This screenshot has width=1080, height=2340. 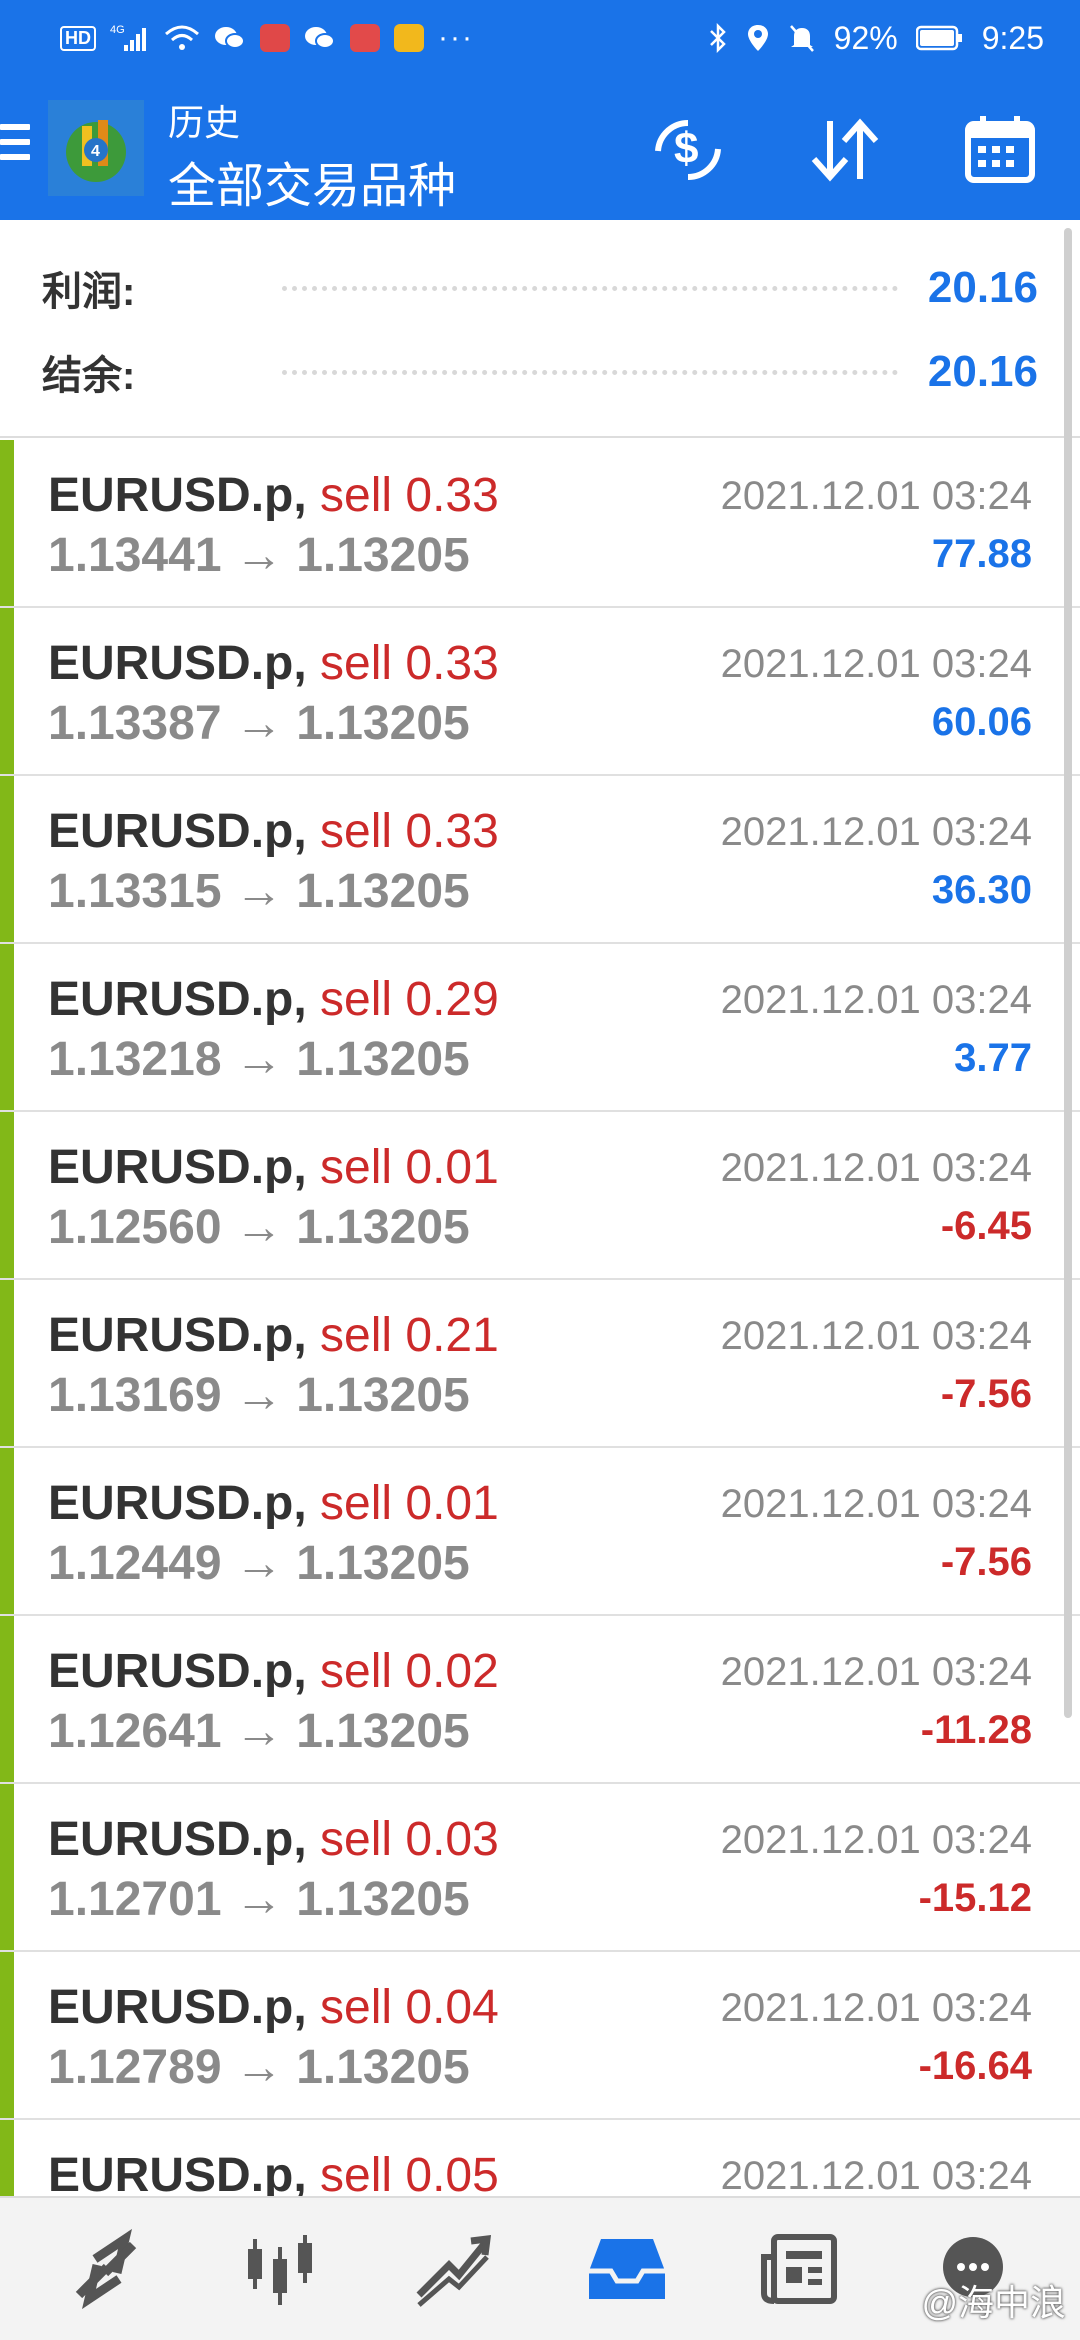 I want to click on sort-icon, so click(x=844, y=150).